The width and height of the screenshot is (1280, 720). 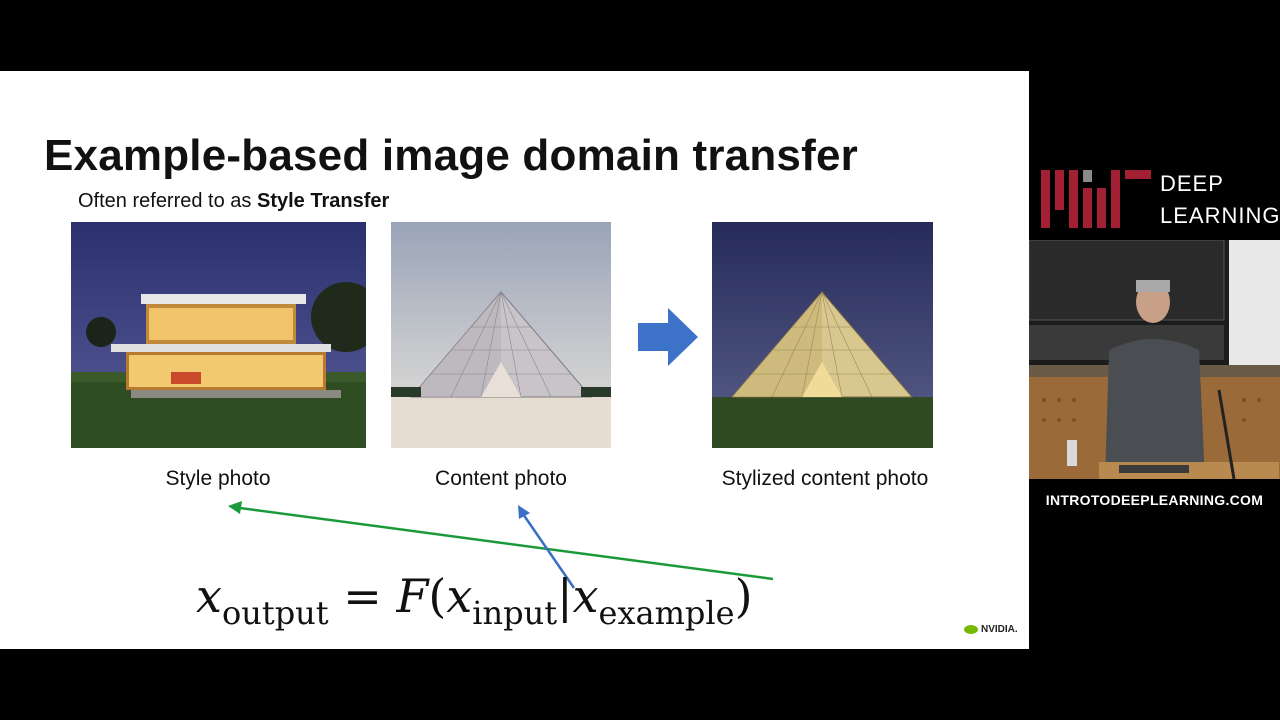 What do you see at coordinates (1096, 199) in the screenshot?
I see `mit-logo-icon` at bounding box center [1096, 199].